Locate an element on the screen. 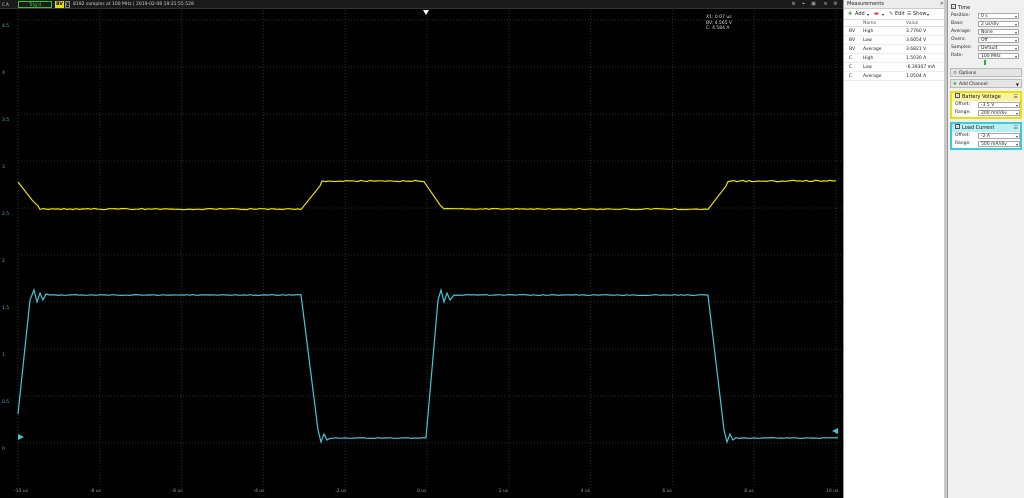  cursor-icon: ⌖ is located at coordinates (803, 4).